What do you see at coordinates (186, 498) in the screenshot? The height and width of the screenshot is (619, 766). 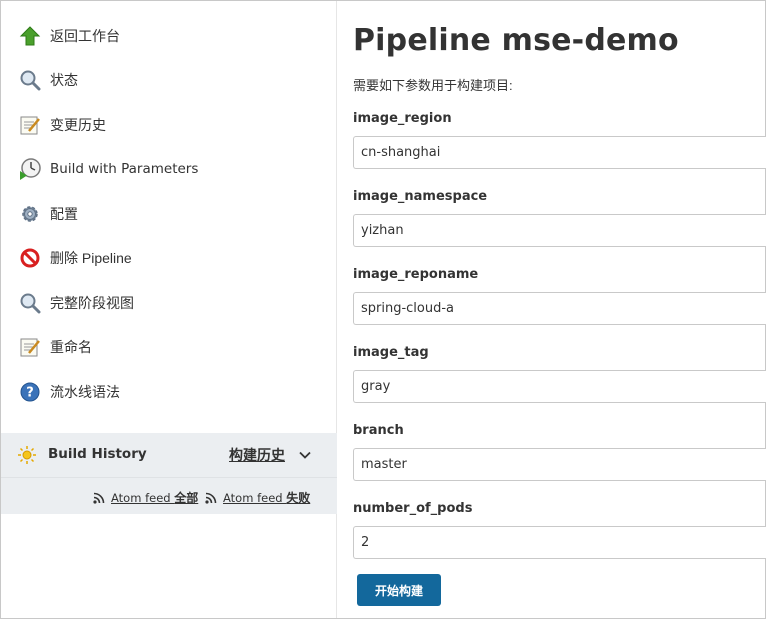 I see `feed-scope: 全部` at bounding box center [186, 498].